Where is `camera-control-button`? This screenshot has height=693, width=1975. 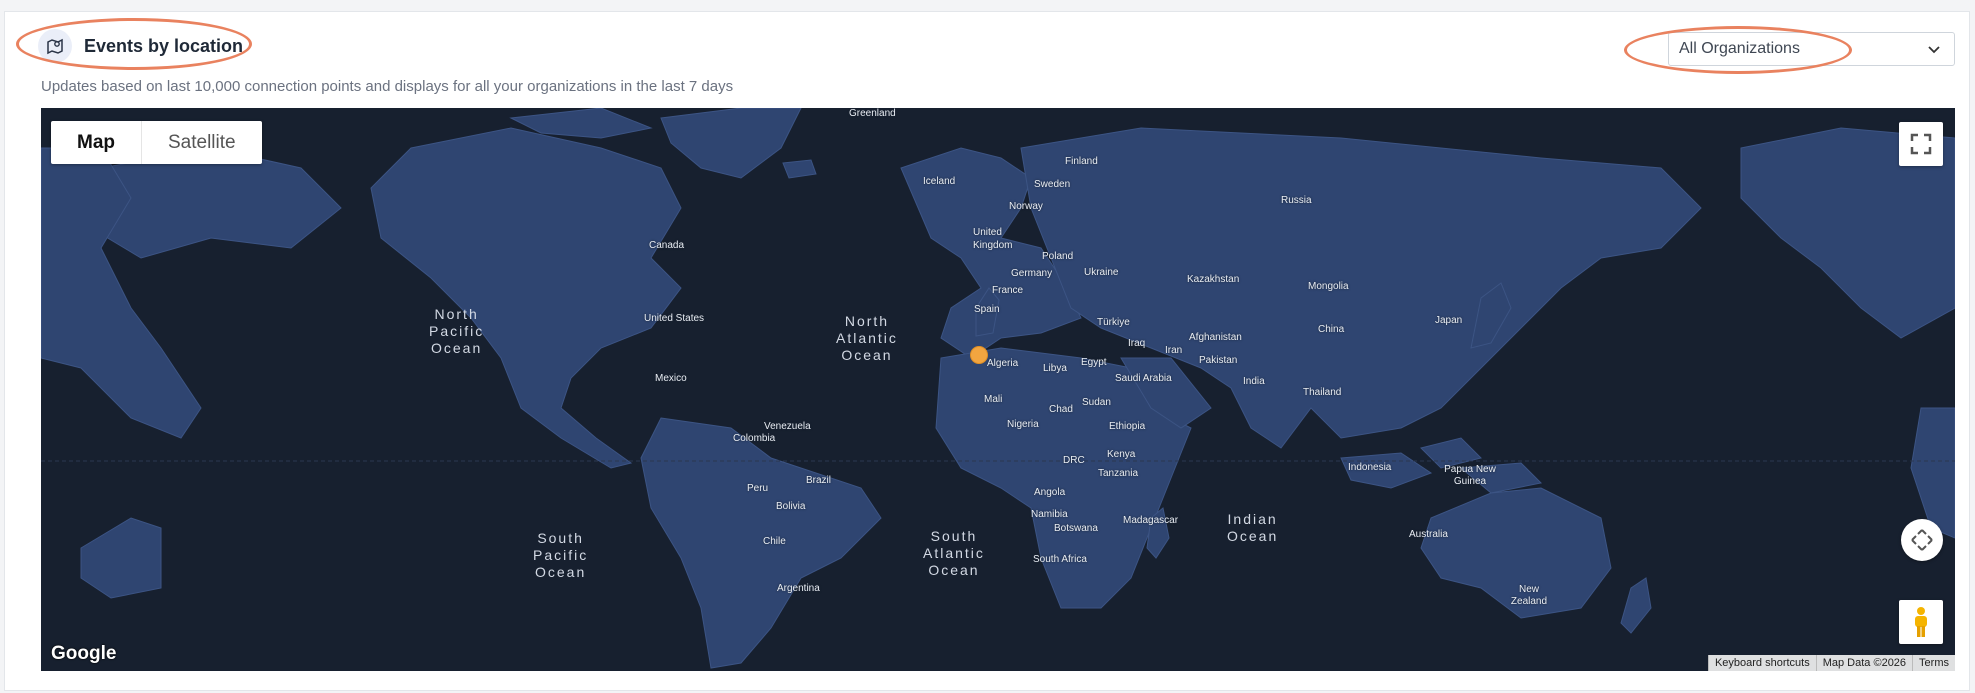
camera-control-button is located at coordinates (1922, 540).